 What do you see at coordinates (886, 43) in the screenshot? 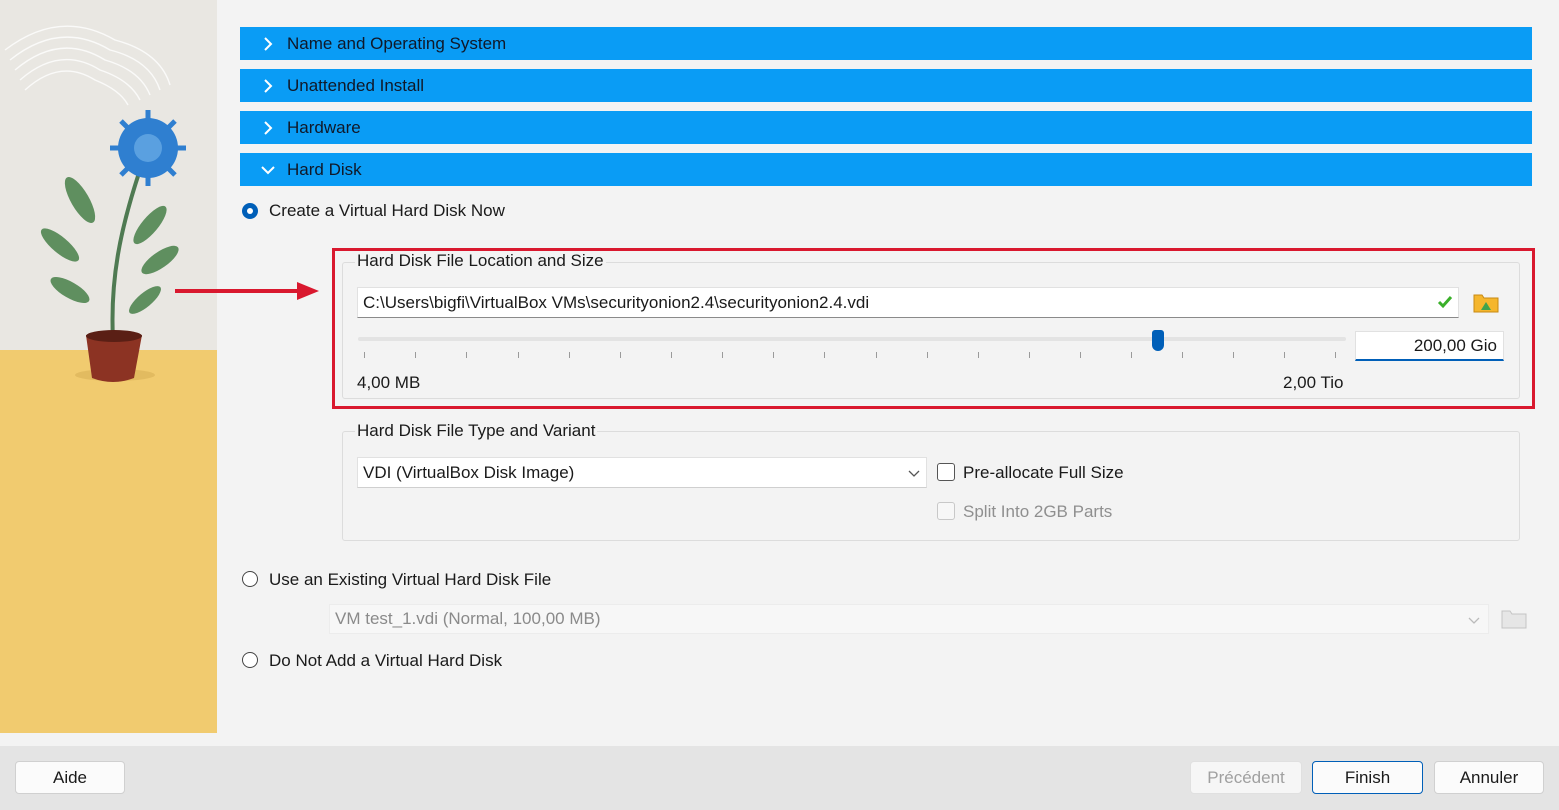
I see `section-name-os: Name and Operating System` at bounding box center [886, 43].